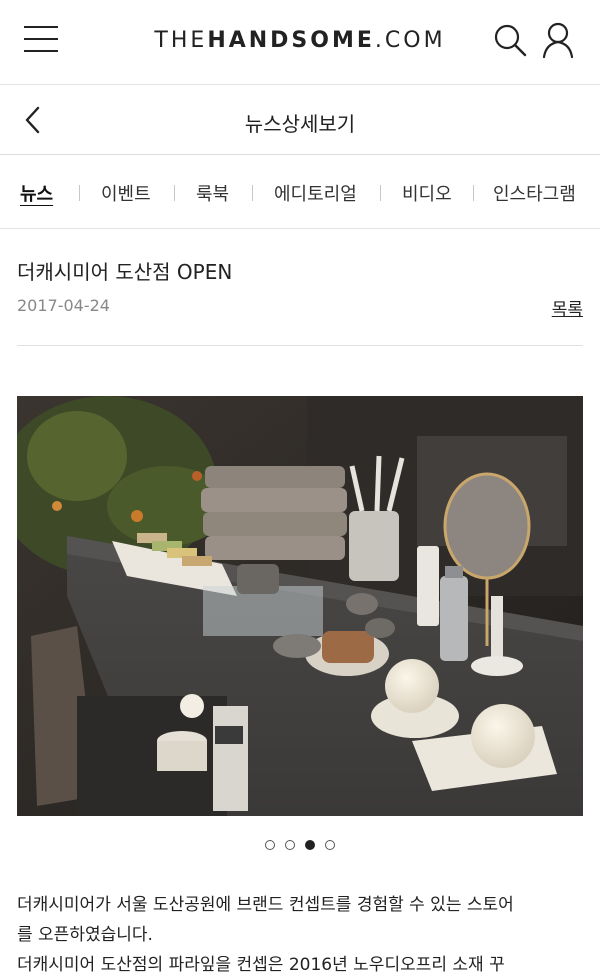  I want to click on tab-event: 이벤트, so click(126, 193).